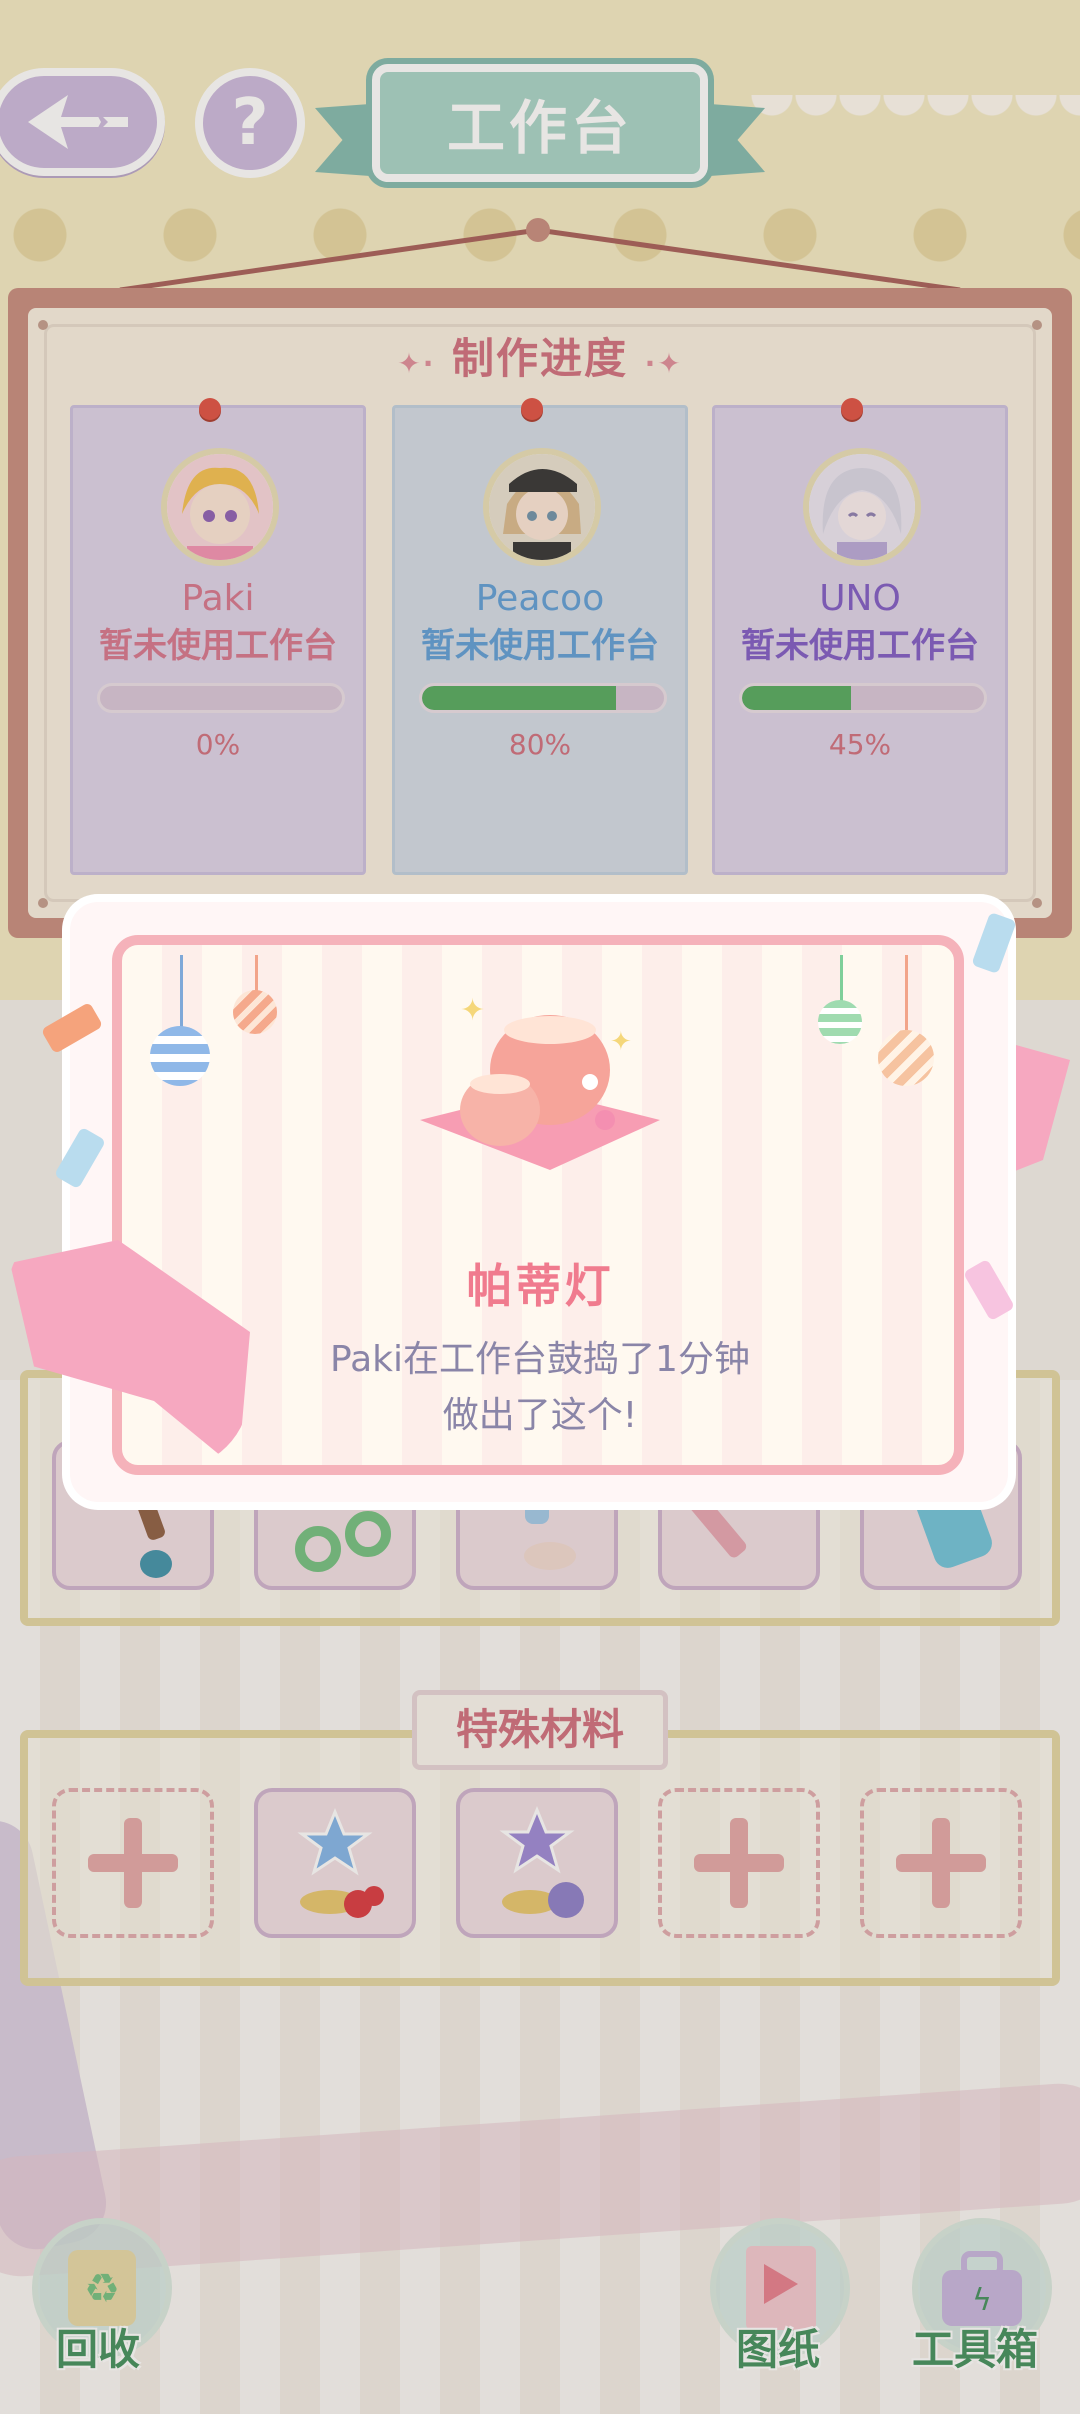  Describe the element at coordinates (840, 1022) in the screenshot. I see `ornament-green-icon` at that location.